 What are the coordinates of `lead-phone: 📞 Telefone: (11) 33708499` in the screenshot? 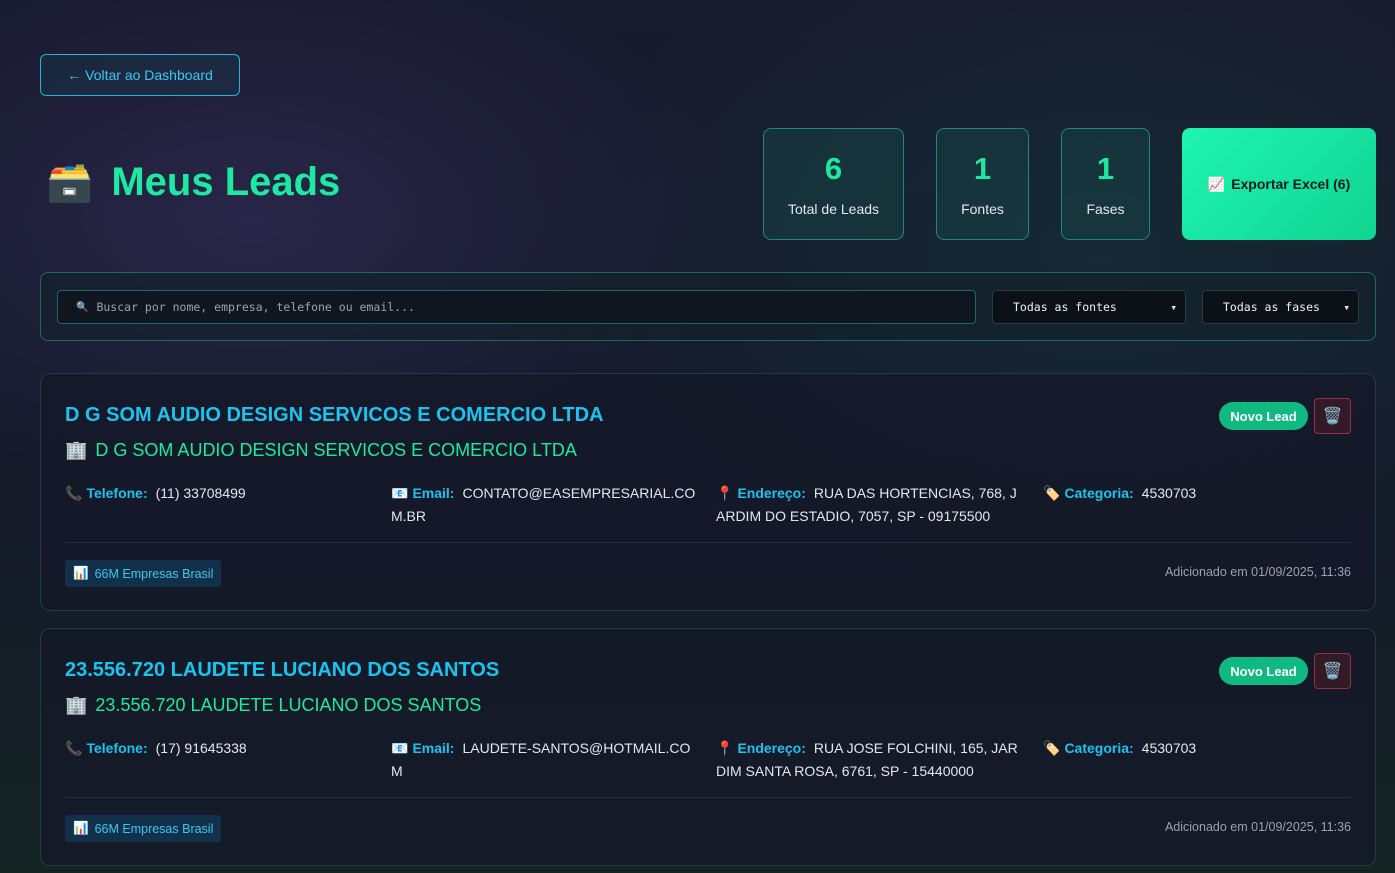 It's located at (220, 493).